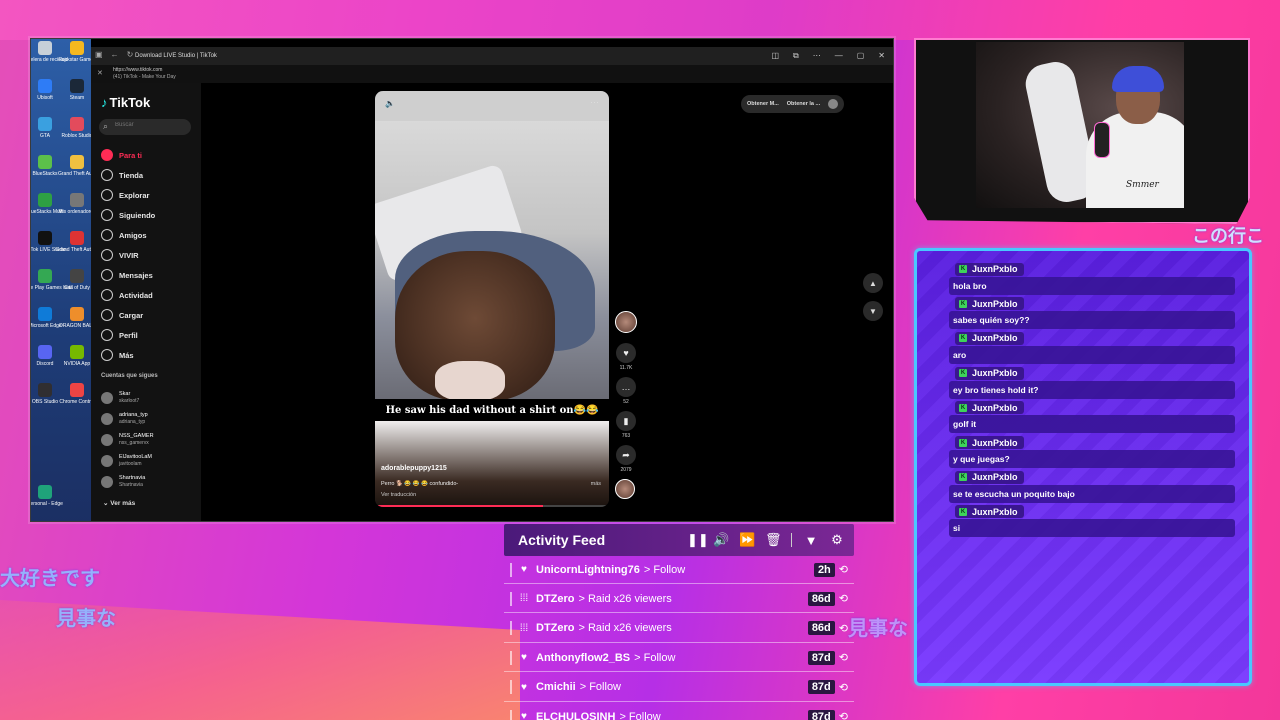  Describe the element at coordinates (77, 166) in the screenshot. I see `desktop-icon: Grand Theft Auto` at that location.